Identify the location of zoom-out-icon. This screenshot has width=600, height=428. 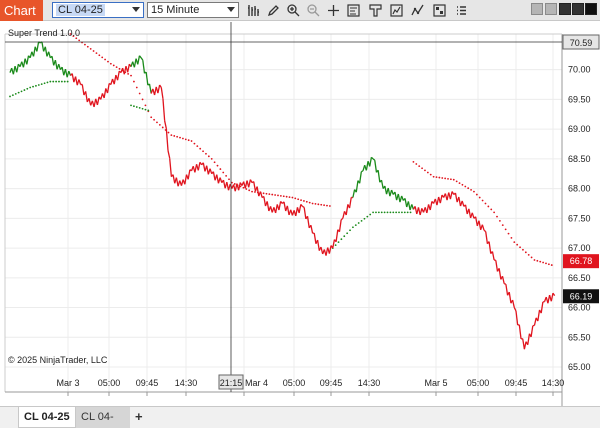
(313, 10).